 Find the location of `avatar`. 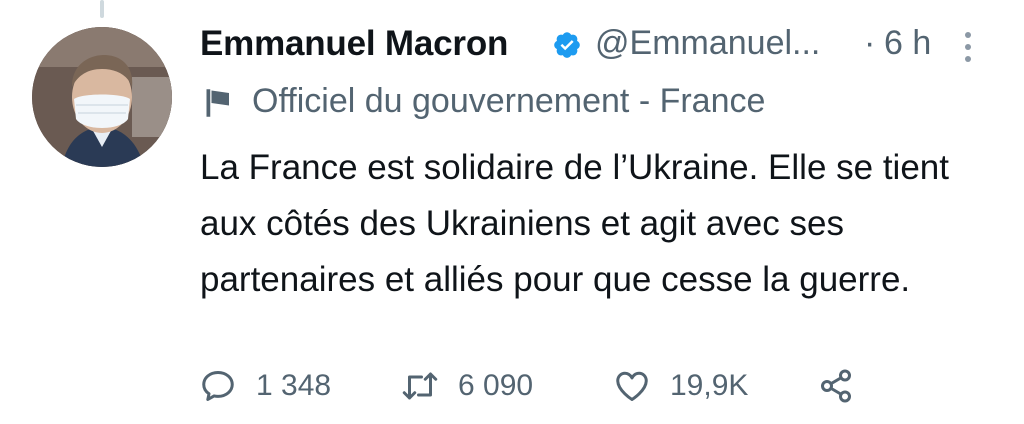

avatar is located at coordinates (102, 97).